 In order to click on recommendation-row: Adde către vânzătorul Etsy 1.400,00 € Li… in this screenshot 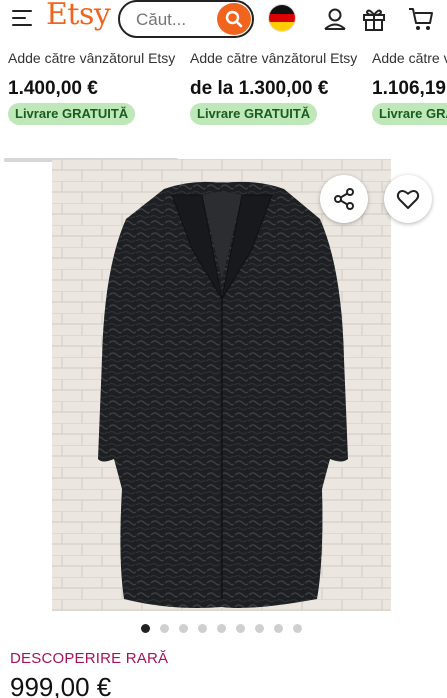, I will do `click(223, 86)`.